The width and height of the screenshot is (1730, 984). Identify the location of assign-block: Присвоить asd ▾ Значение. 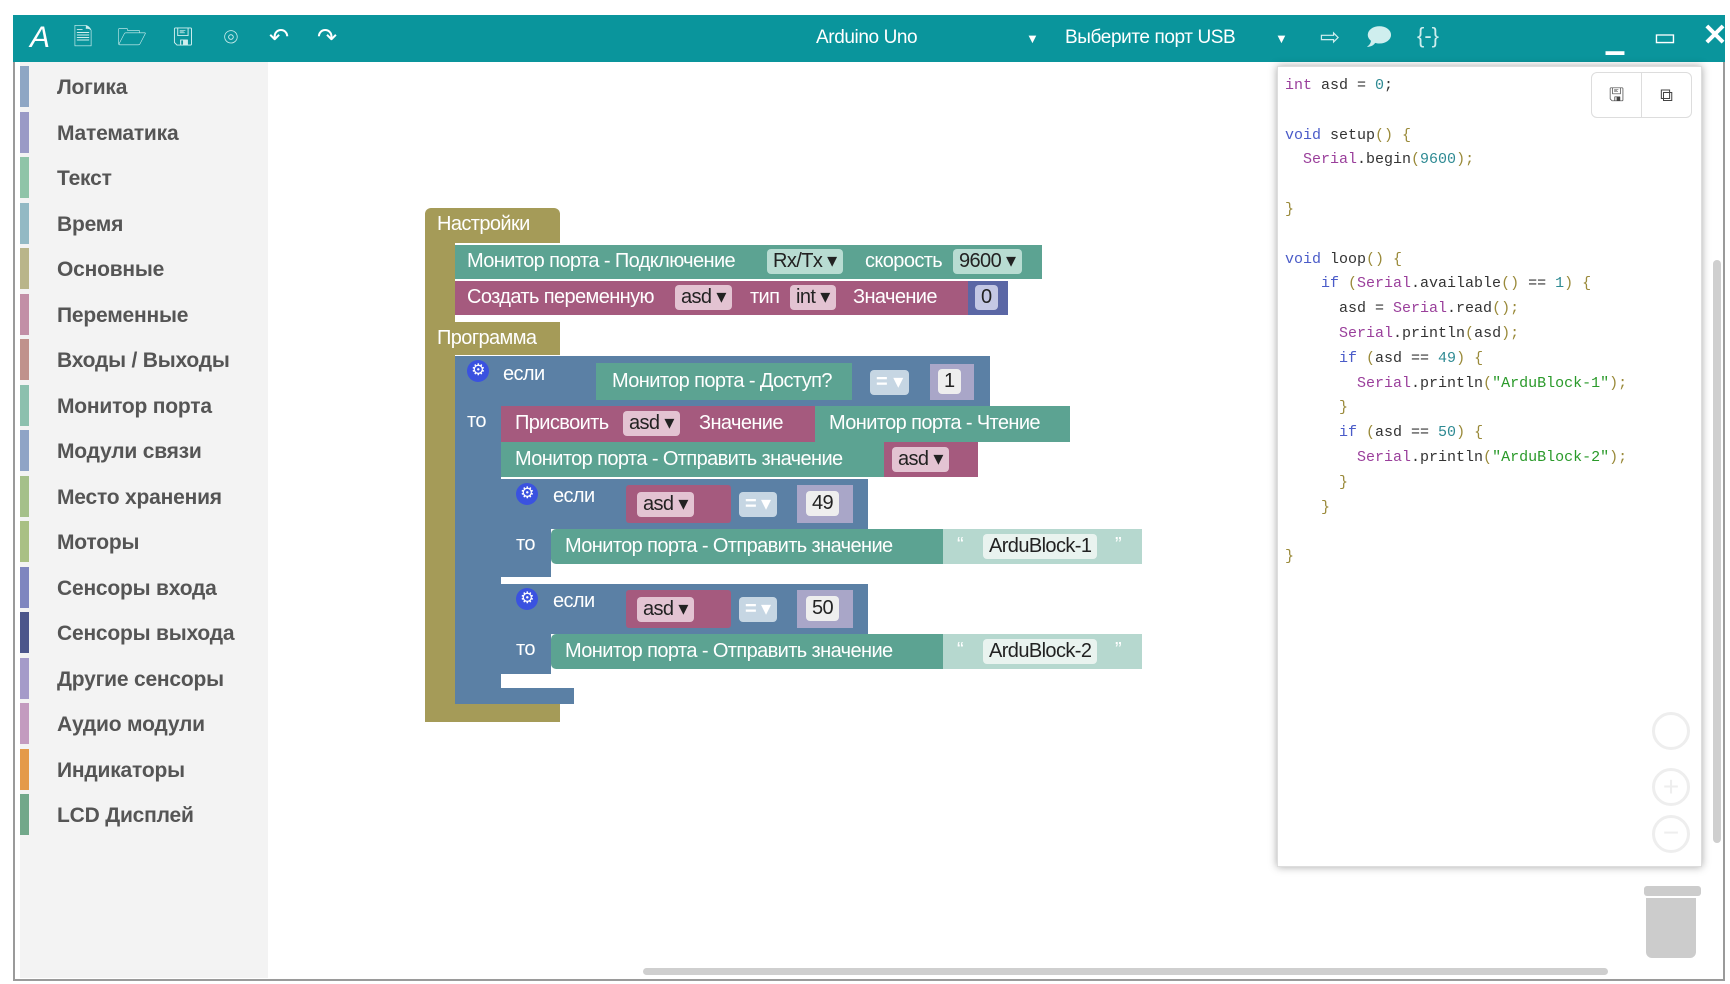
(658, 424).